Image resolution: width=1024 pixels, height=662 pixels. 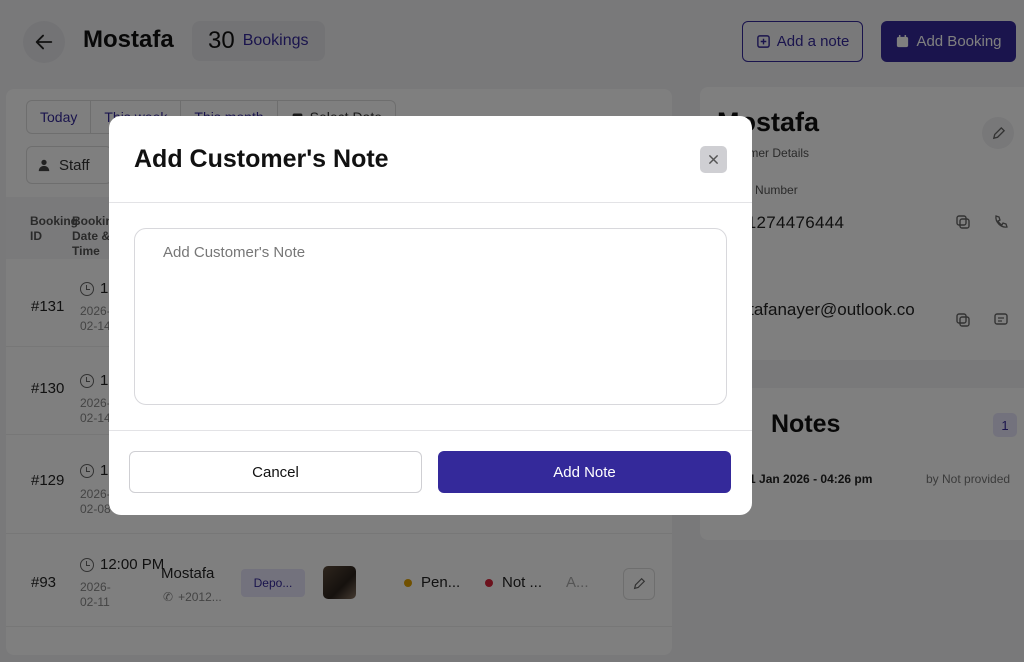 What do you see at coordinates (275, 472) in the screenshot?
I see `cancel-button: Cancel` at bounding box center [275, 472].